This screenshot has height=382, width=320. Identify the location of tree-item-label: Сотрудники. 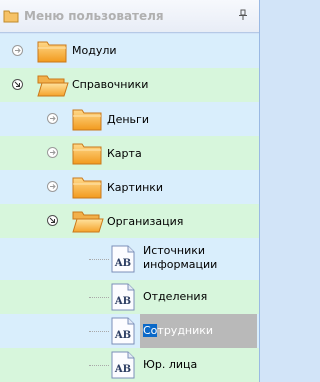
(178, 330).